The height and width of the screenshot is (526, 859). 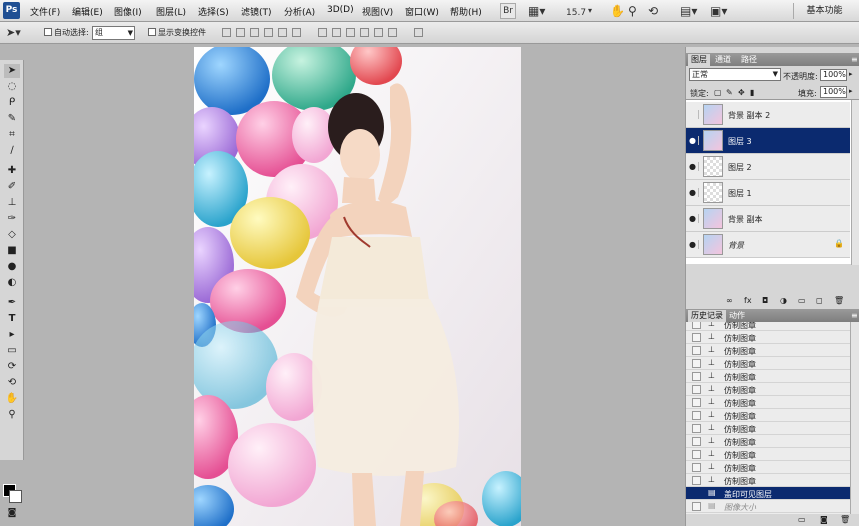 What do you see at coordinates (768, 167) in the screenshot?
I see `layer-row: ● 图层 2` at bounding box center [768, 167].